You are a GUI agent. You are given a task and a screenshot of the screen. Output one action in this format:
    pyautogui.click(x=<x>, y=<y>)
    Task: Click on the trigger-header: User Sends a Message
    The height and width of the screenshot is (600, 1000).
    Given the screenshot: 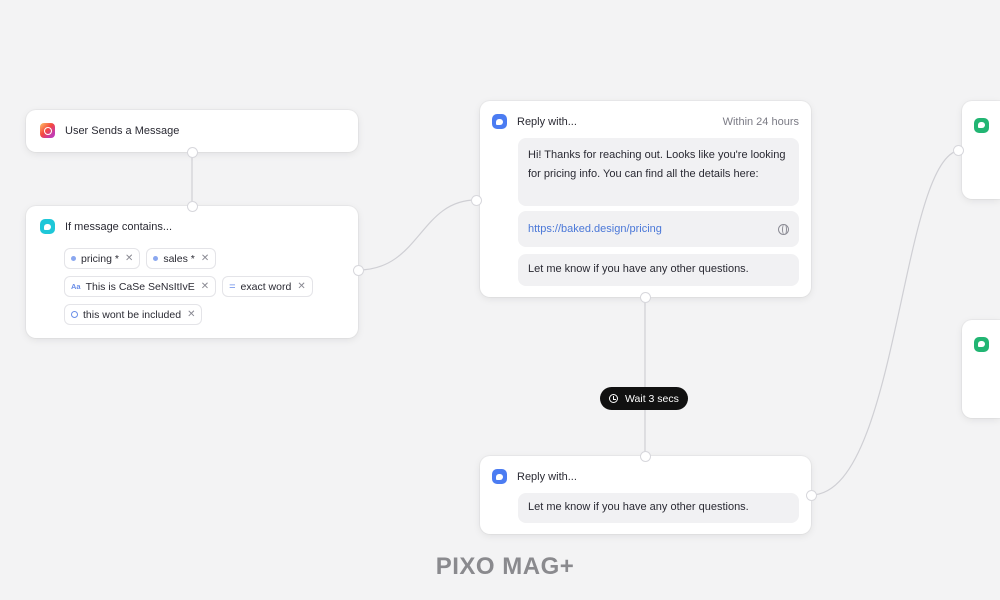 What is the action you would take?
    pyautogui.click(x=192, y=130)
    